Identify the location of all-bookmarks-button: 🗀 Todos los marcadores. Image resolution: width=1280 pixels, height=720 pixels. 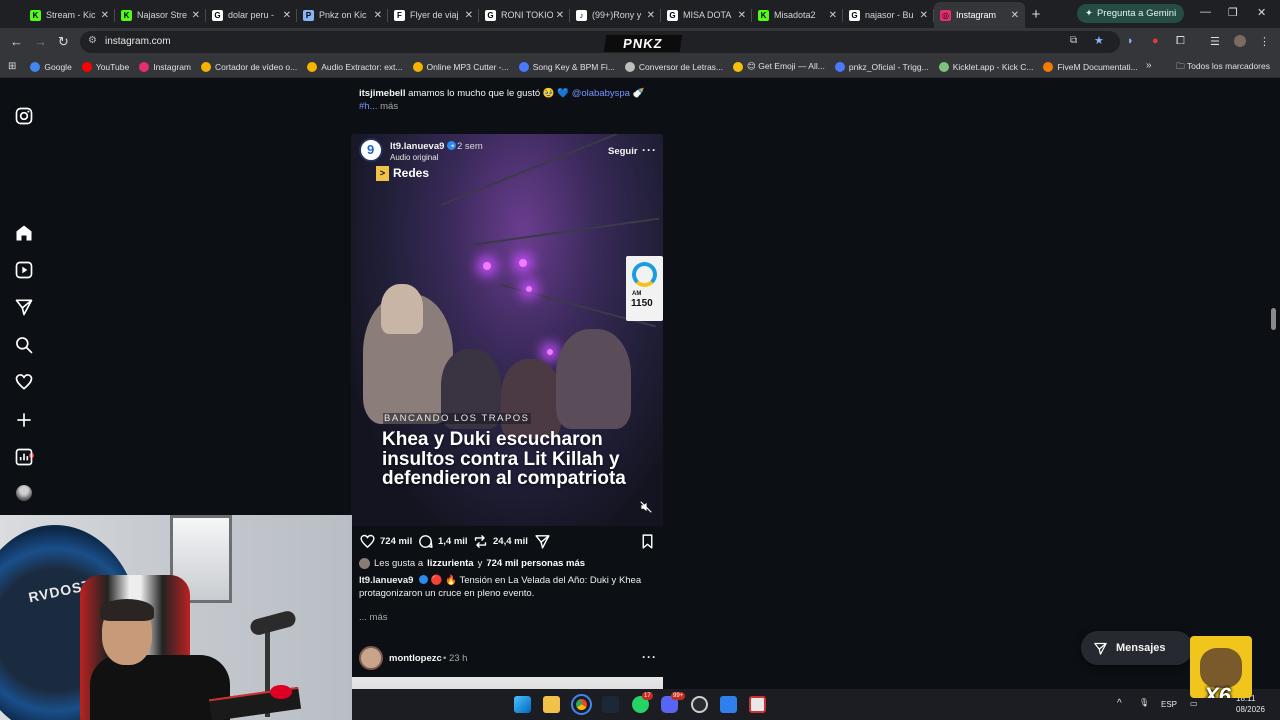
(1223, 68).